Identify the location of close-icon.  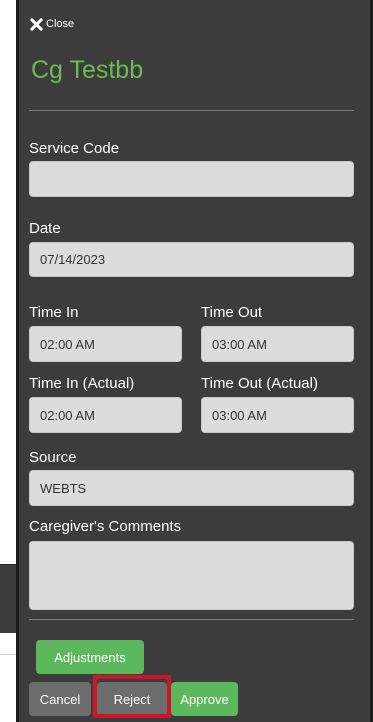
(36, 24).